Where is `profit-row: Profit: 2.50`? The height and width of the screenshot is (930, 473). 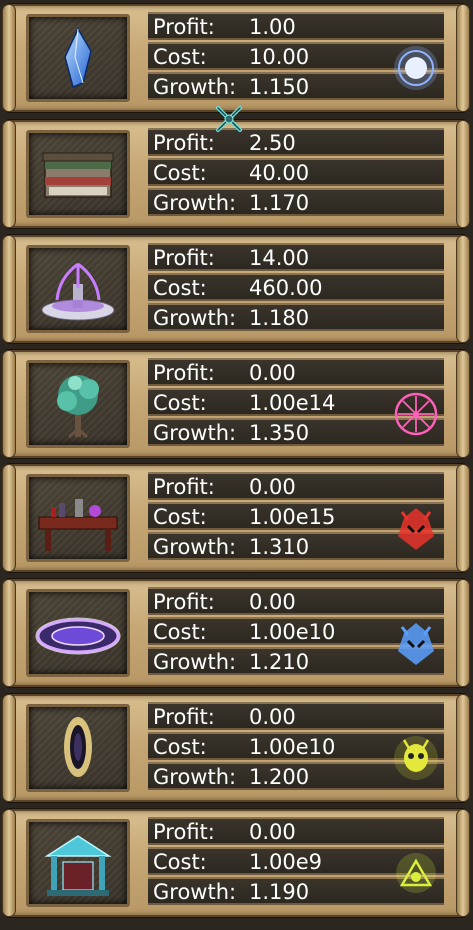
profit-row: Profit: 2.50 is located at coordinates (296, 142).